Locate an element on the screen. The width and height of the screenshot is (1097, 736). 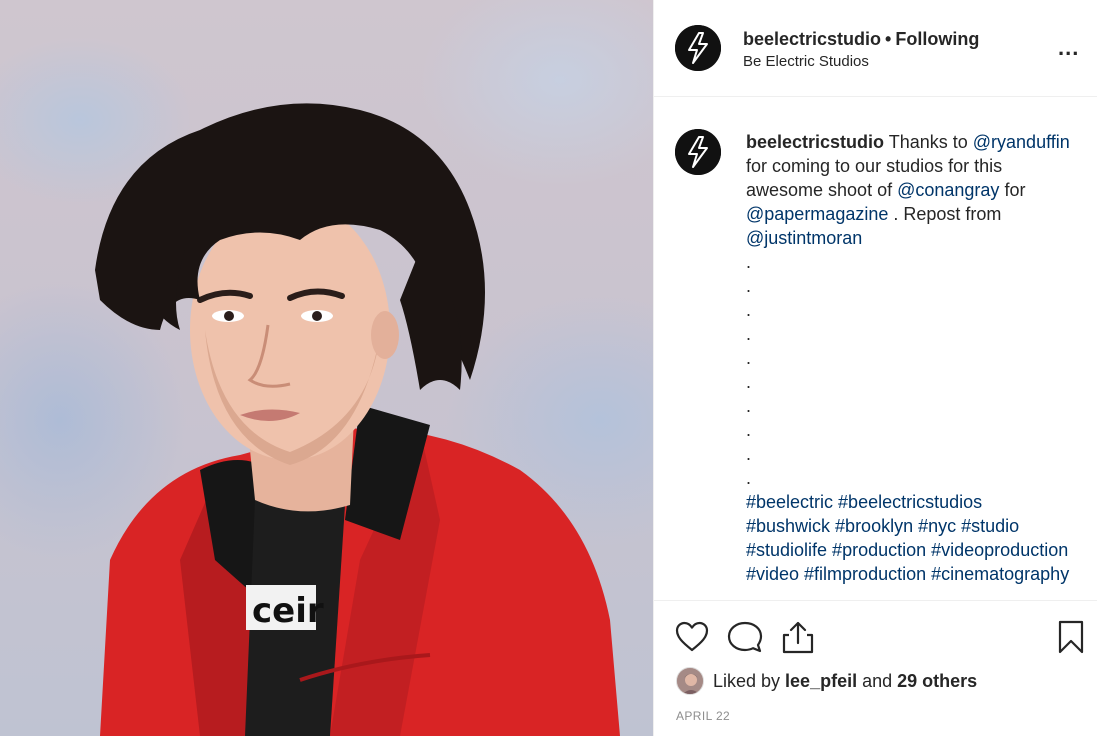
mention-justintmoran: @justintmoran is located at coordinates (804, 238).